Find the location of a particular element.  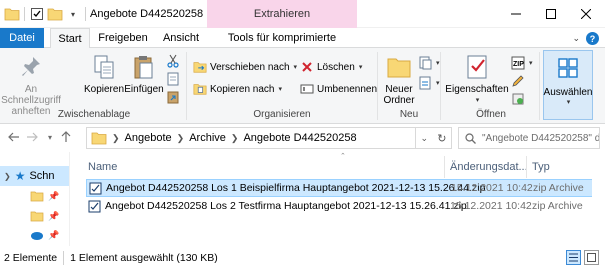

expand-chevron-icon: ❯ is located at coordinates (7, 176).